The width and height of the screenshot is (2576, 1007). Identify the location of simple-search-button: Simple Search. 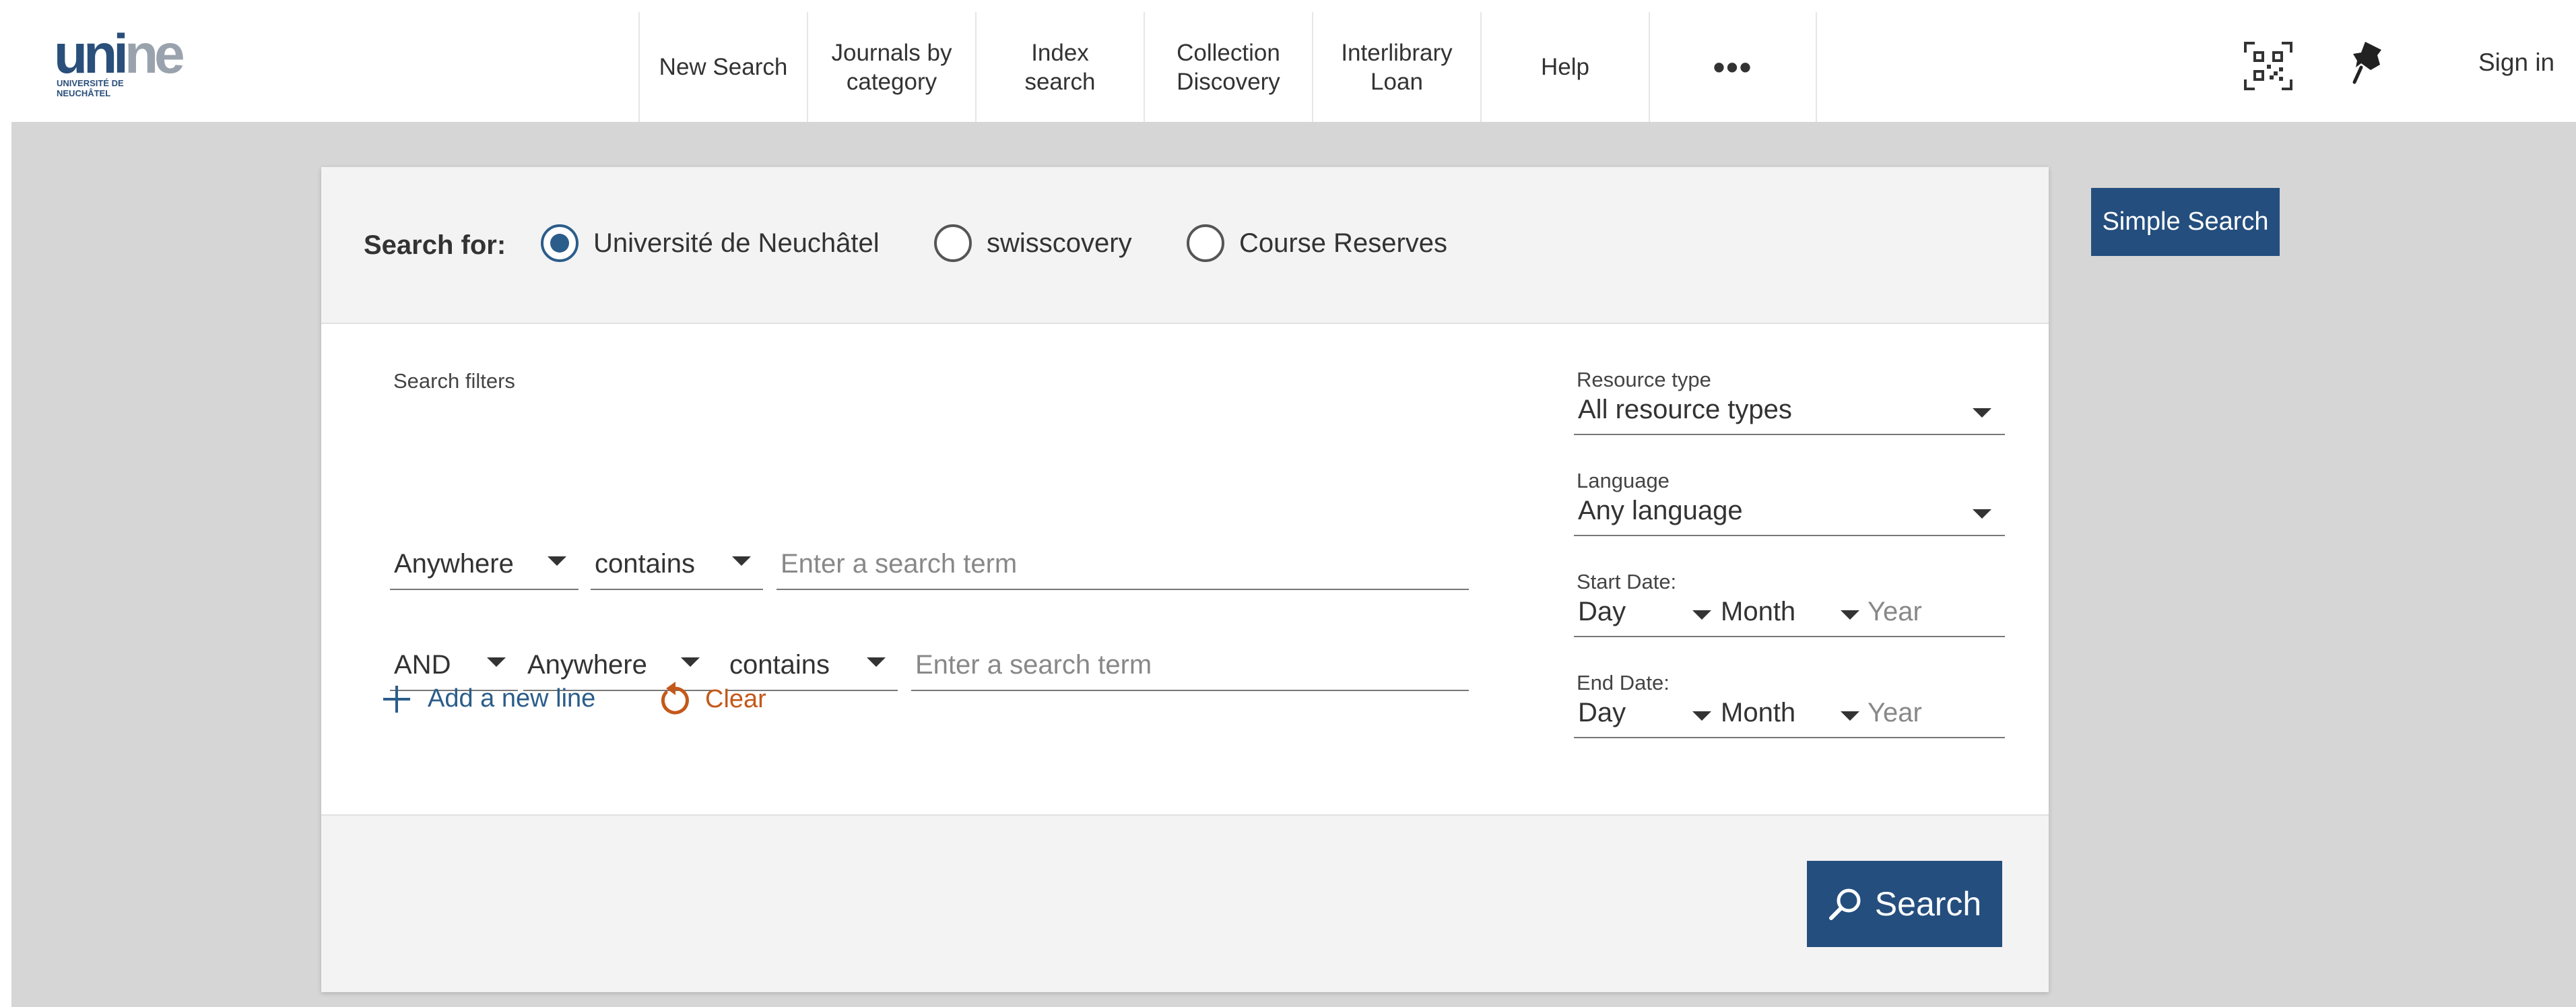
(2185, 222).